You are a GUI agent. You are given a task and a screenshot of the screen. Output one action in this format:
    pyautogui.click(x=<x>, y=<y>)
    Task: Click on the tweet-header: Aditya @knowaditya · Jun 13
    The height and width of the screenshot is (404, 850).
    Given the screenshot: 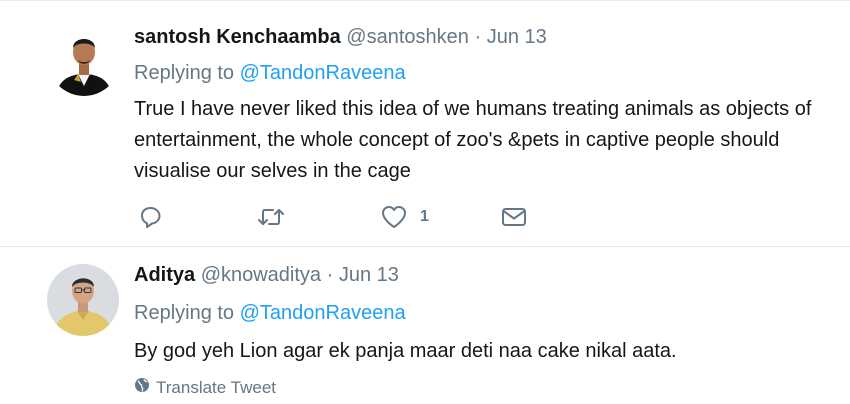 What is the action you would take?
    pyautogui.click(x=266, y=275)
    